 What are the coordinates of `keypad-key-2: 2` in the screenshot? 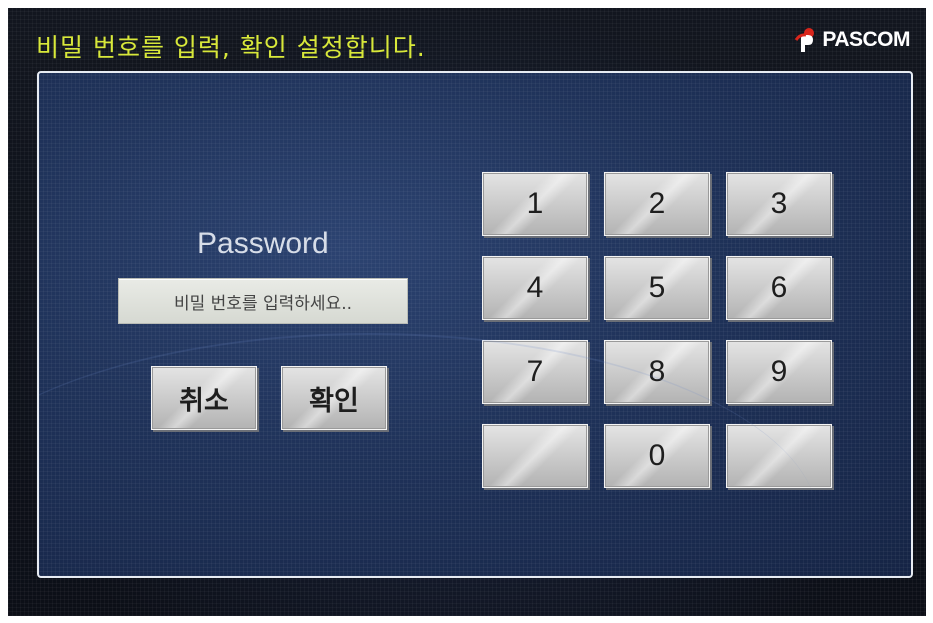 It's located at (657, 204).